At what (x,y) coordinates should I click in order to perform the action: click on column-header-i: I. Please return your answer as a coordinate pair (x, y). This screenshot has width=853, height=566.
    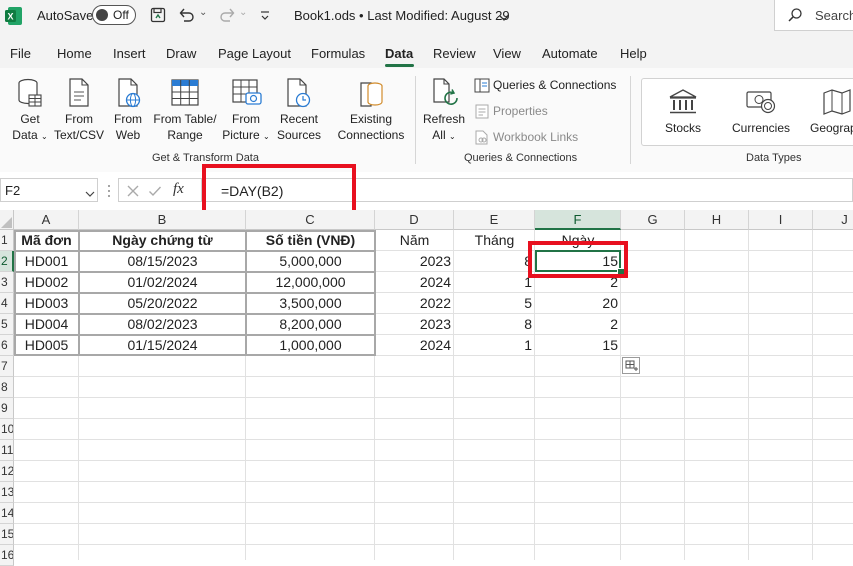
    Looking at the image, I should click on (781, 220).